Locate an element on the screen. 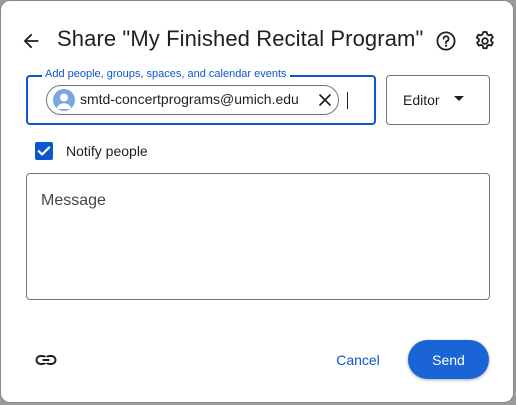 This screenshot has width=516, height=405. back-button is located at coordinates (31, 41).